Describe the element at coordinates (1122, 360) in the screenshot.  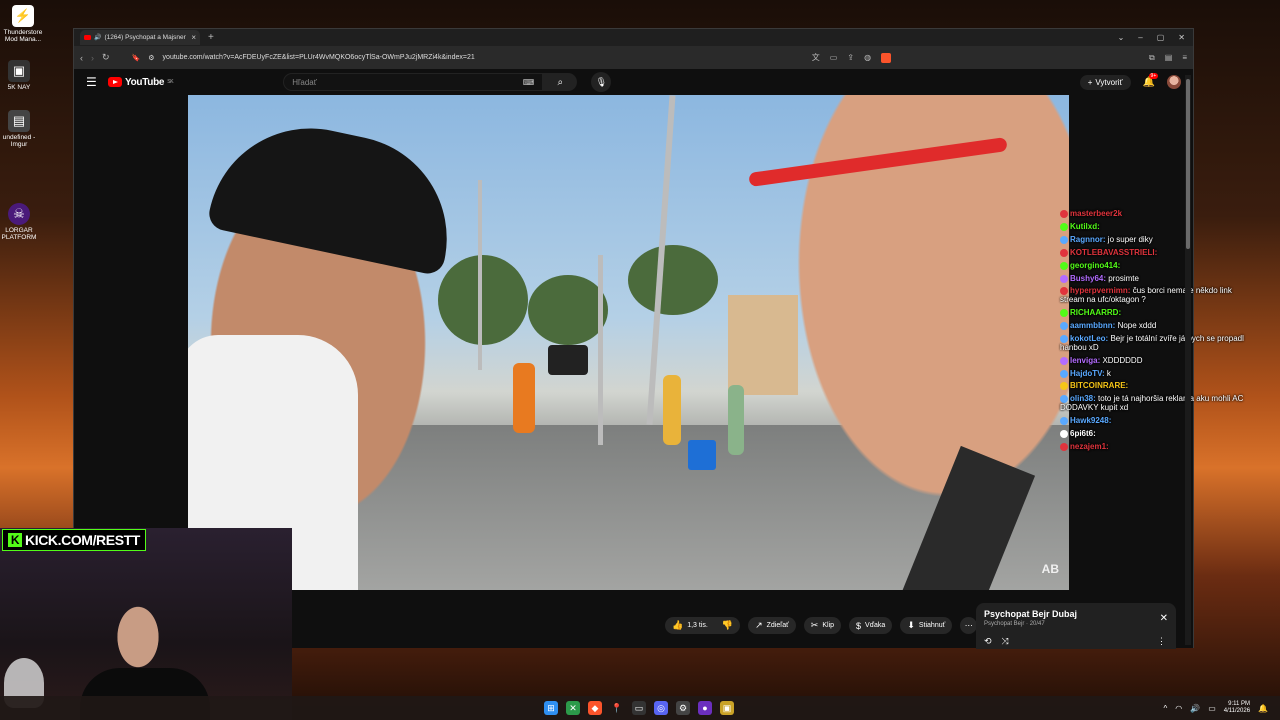
I see `chat-text: XDDDDDD` at that location.